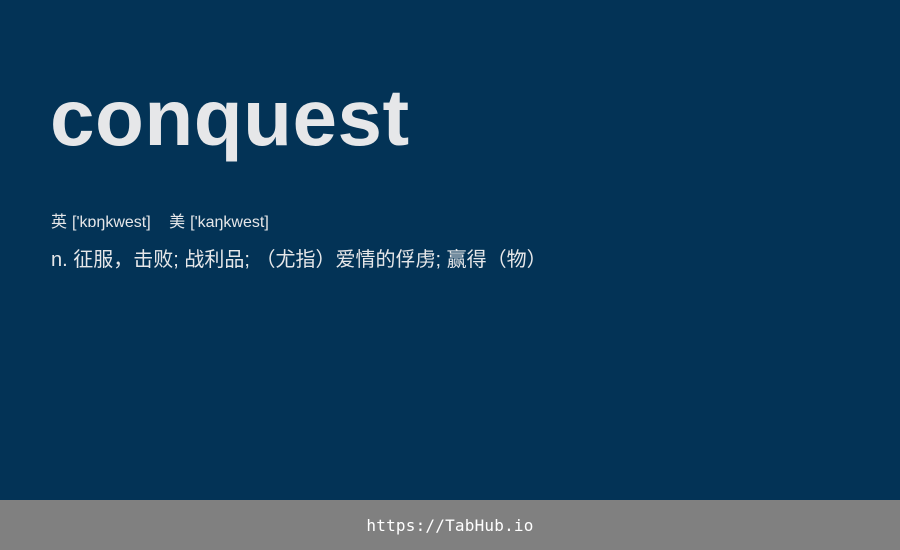 Image resolution: width=900 pixels, height=550 pixels. I want to click on us-phonetic-text: ['kaŋkwest], so click(229, 222).